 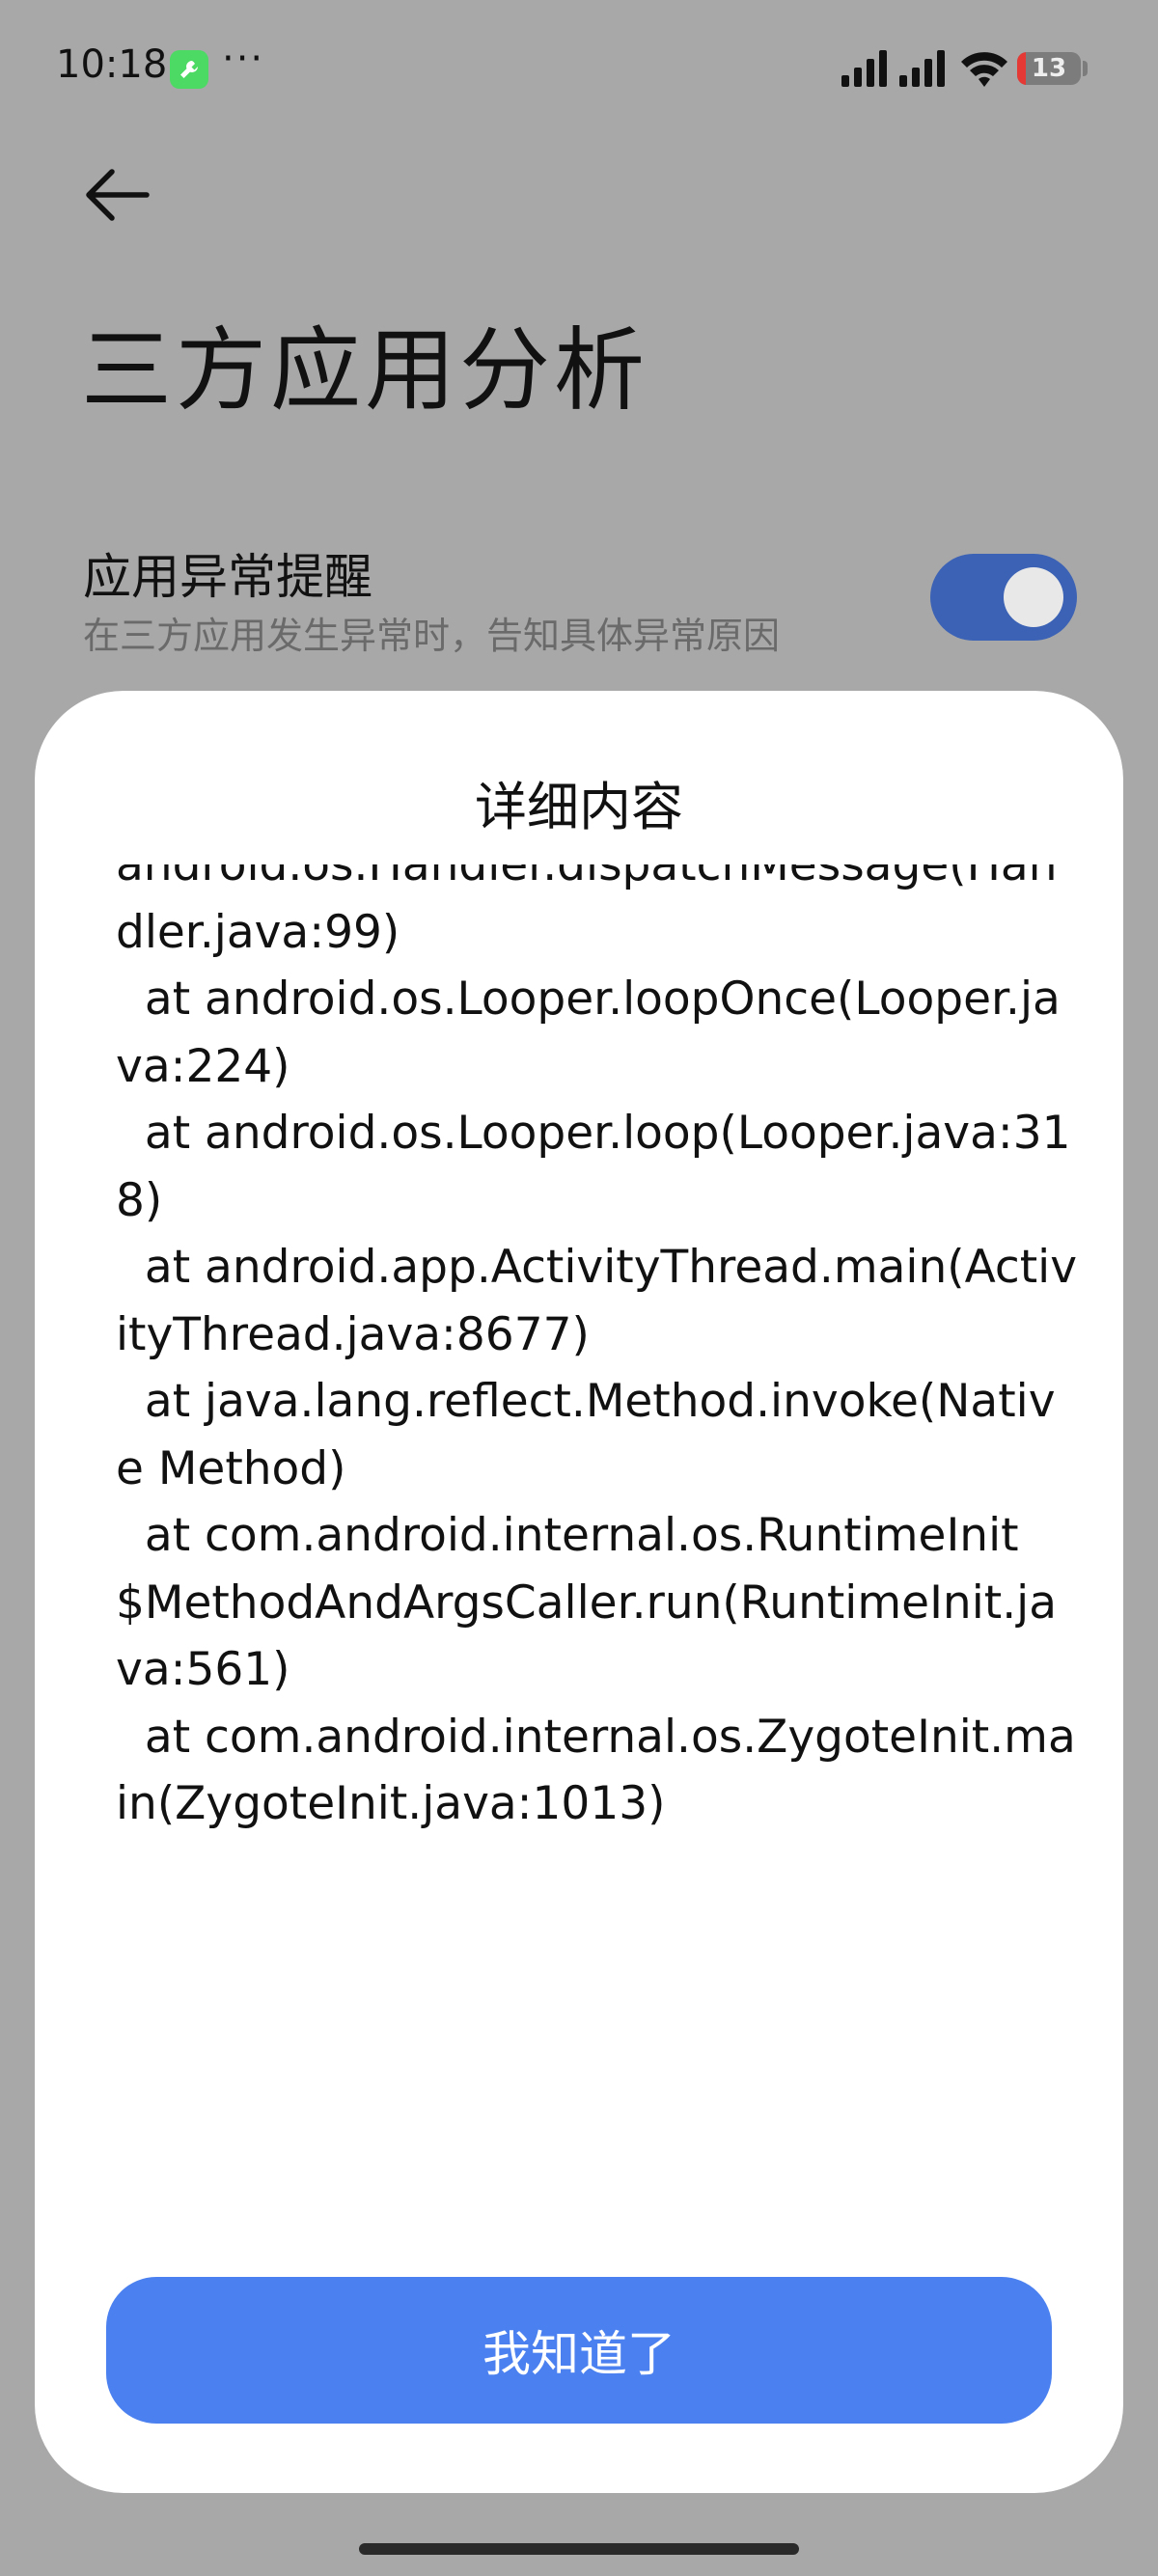 What do you see at coordinates (579, 2351) in the screenshot?
I see `confirm-button: 我知道了` at bounding box center [579, 2351].